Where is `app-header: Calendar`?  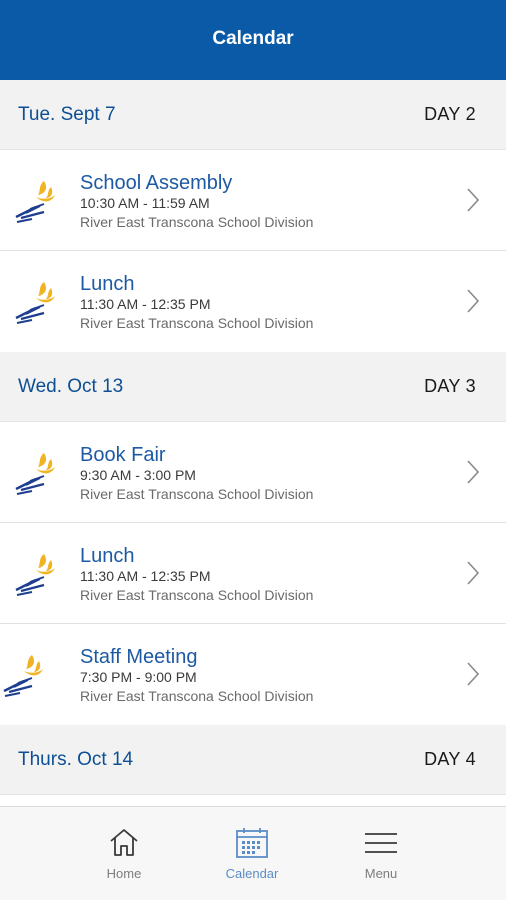 app-header: Calendar is located at coordinates (253, 40).